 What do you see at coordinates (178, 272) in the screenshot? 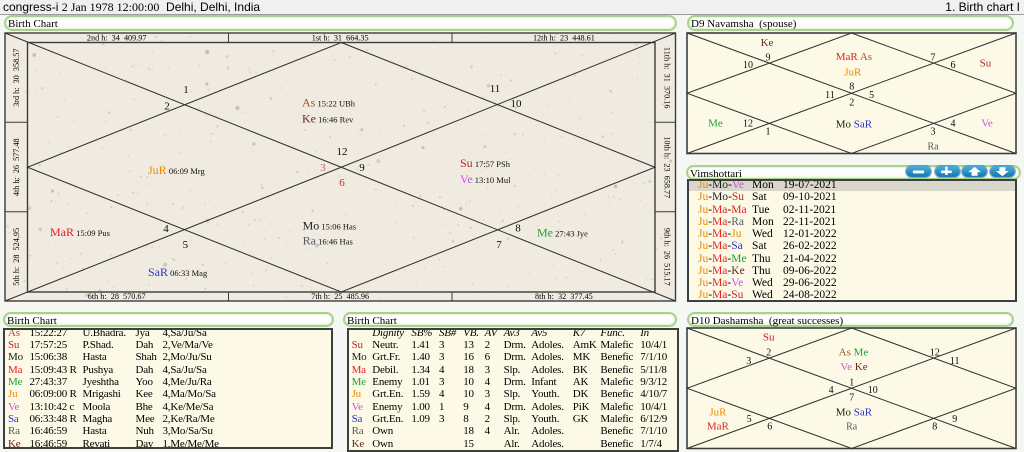
I see `svg-text: SaR 06:33 Mag` at bounding box center [178, 272].